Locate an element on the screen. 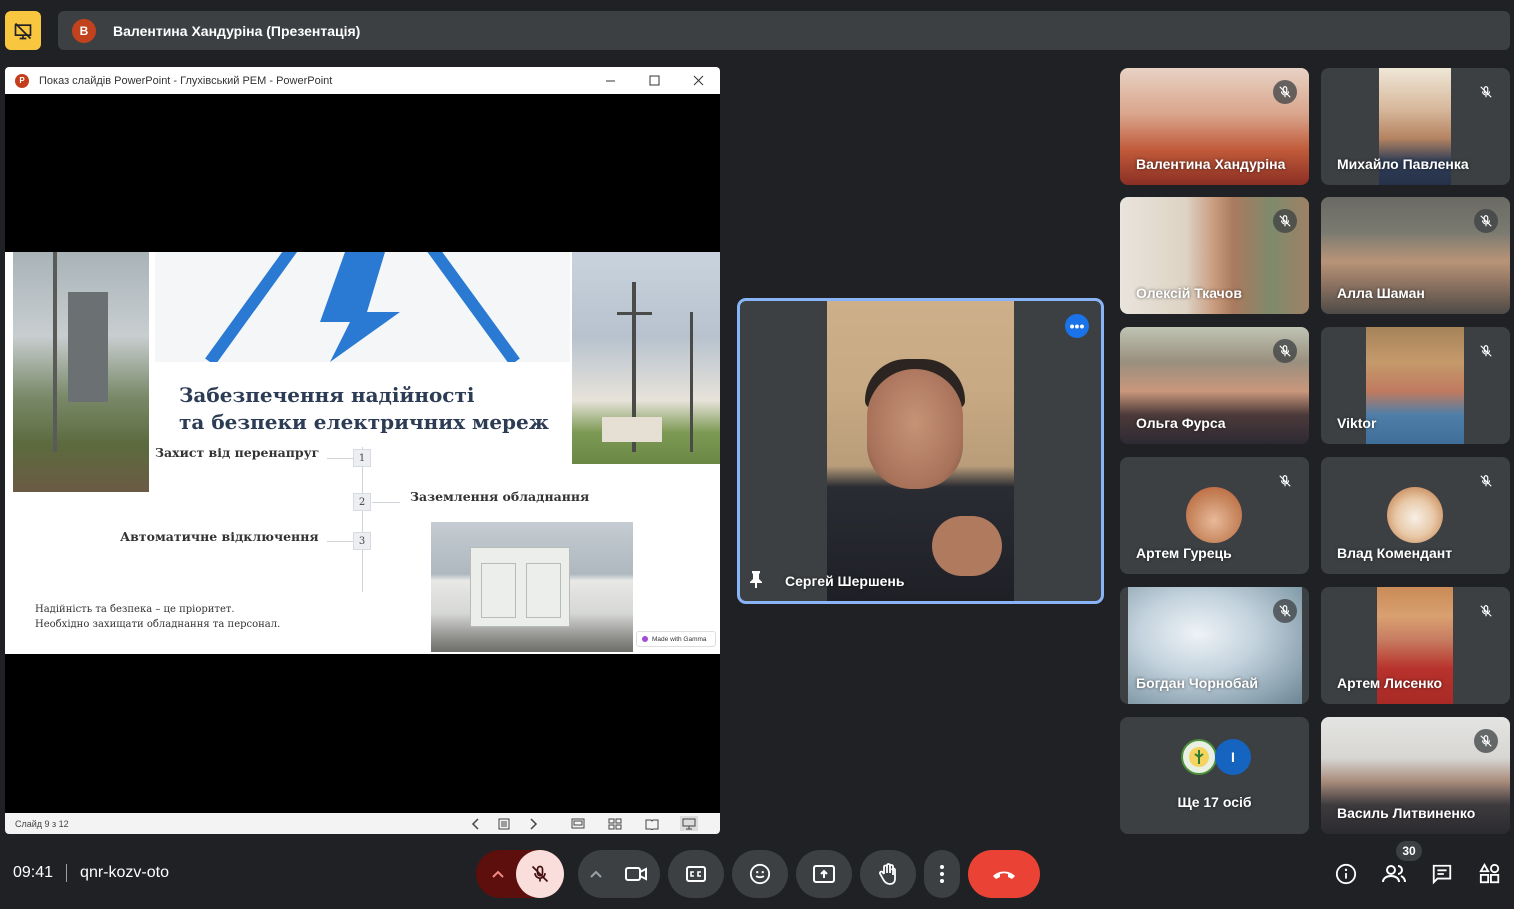  slide-menu-icon is located at coordinates (504, 823).